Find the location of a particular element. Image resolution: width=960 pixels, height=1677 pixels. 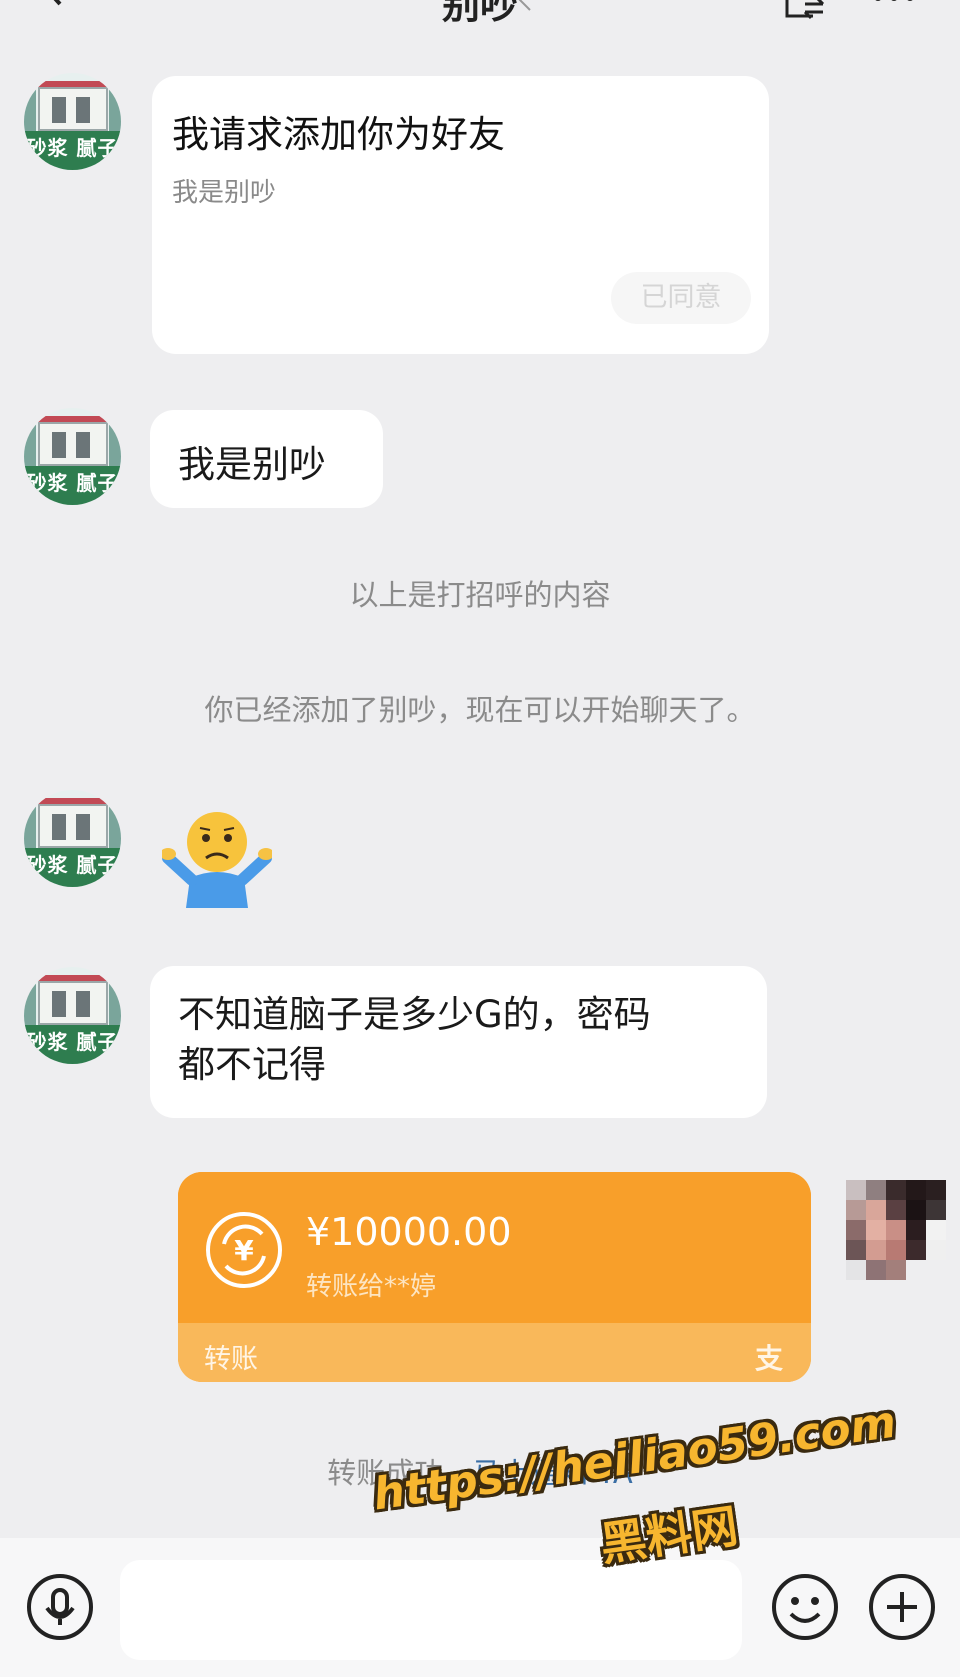

message-text: 我是别吵 is located at coordinates (252, 464).